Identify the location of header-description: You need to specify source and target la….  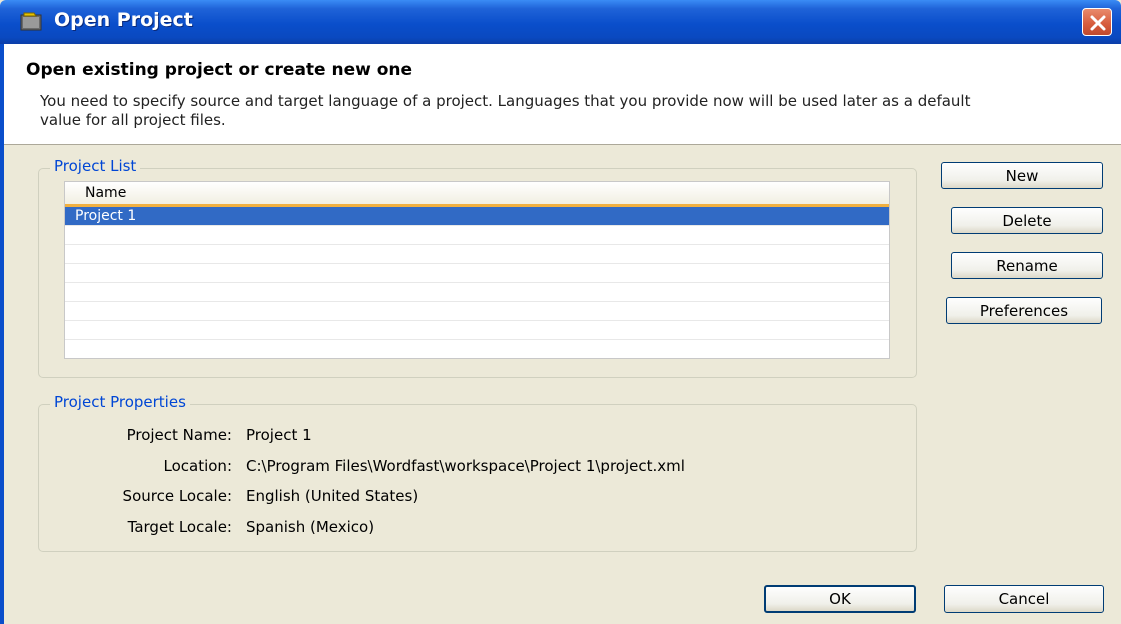
(505, 110).